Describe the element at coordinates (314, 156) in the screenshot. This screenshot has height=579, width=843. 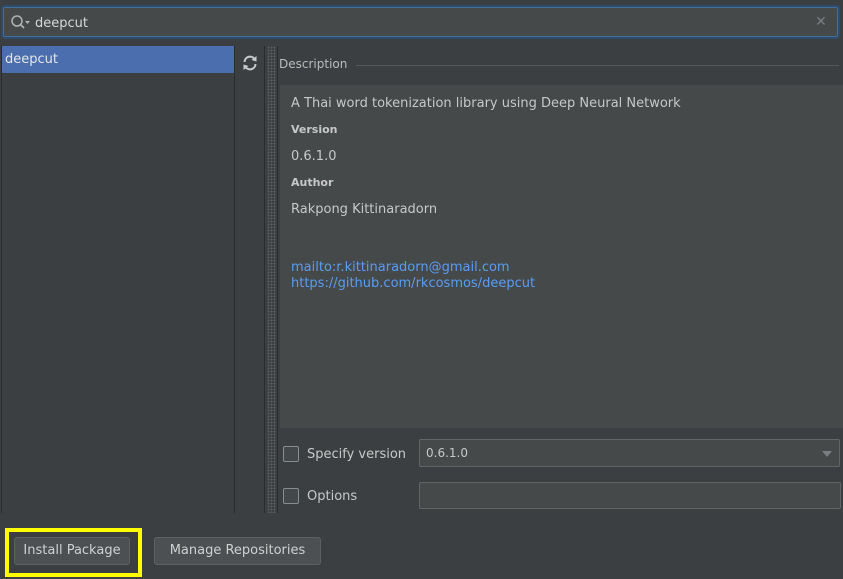
I see `version-value: 0.6.1.0` at that location.